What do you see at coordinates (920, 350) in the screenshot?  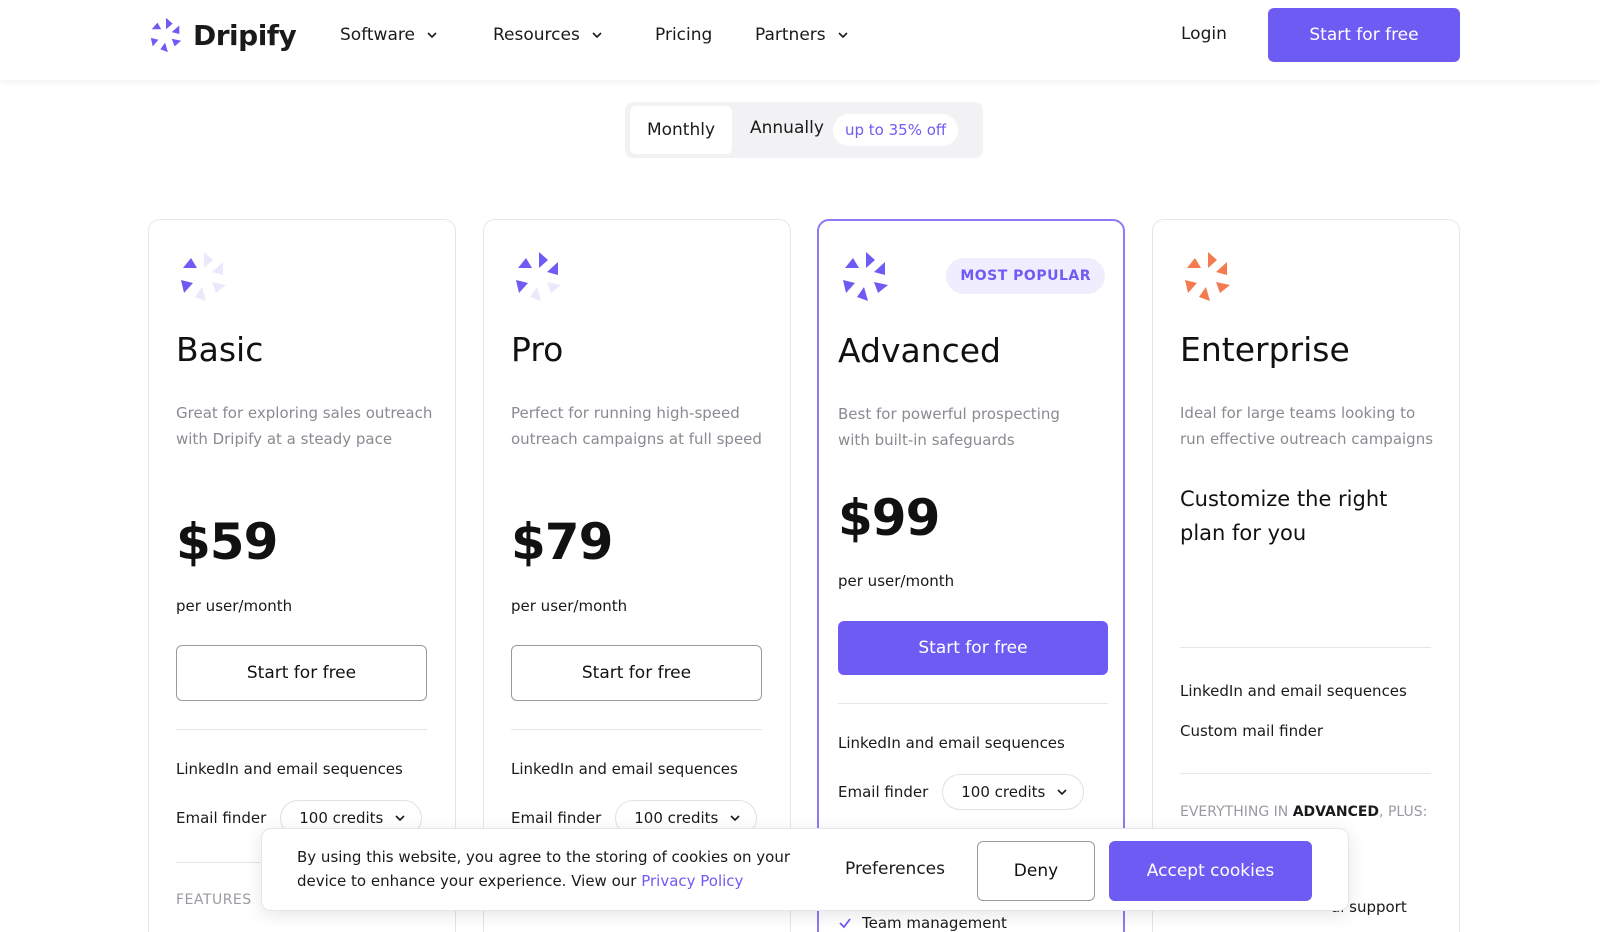 I see `plan-name: Advanced` at bounding box center [920, 350].